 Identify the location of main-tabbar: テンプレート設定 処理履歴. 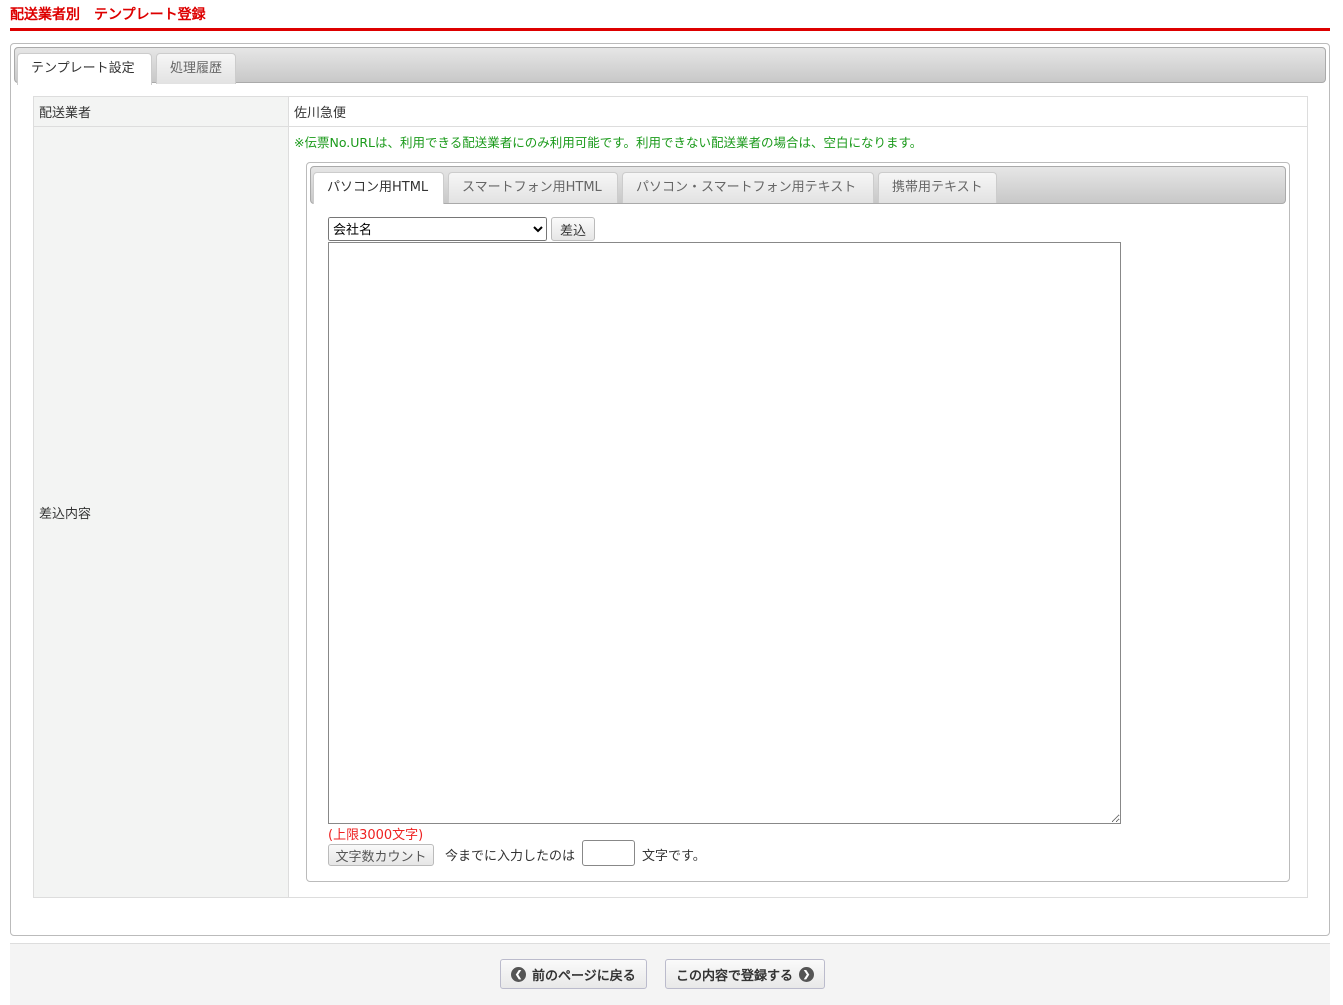
(670, 66).